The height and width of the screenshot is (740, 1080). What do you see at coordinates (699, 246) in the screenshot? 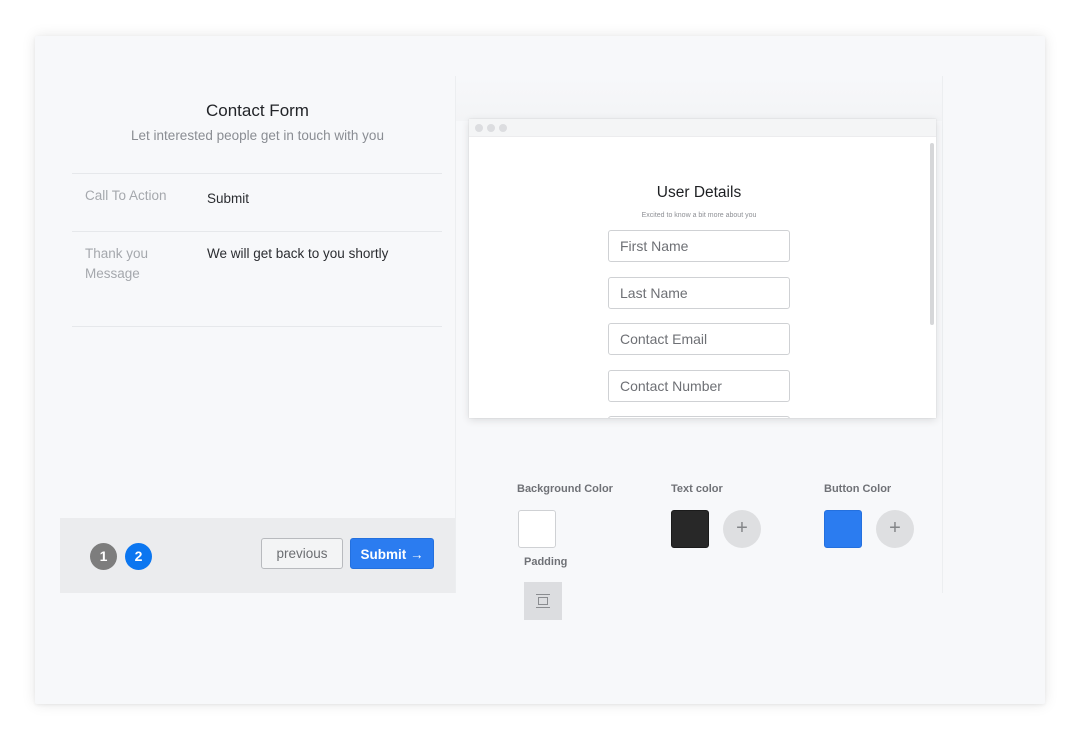
I see `first-name-input: First Name` at bounding box center [699, 246].